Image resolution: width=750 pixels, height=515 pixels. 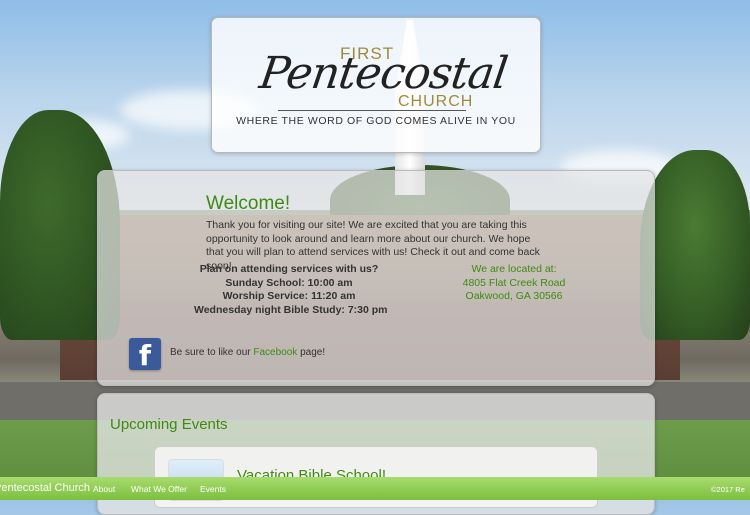 What do you see at coordinates (45, 488) in the screenshot?
I see `footer-site-name: Pentecostal Church` at bounding box center [45, 488].